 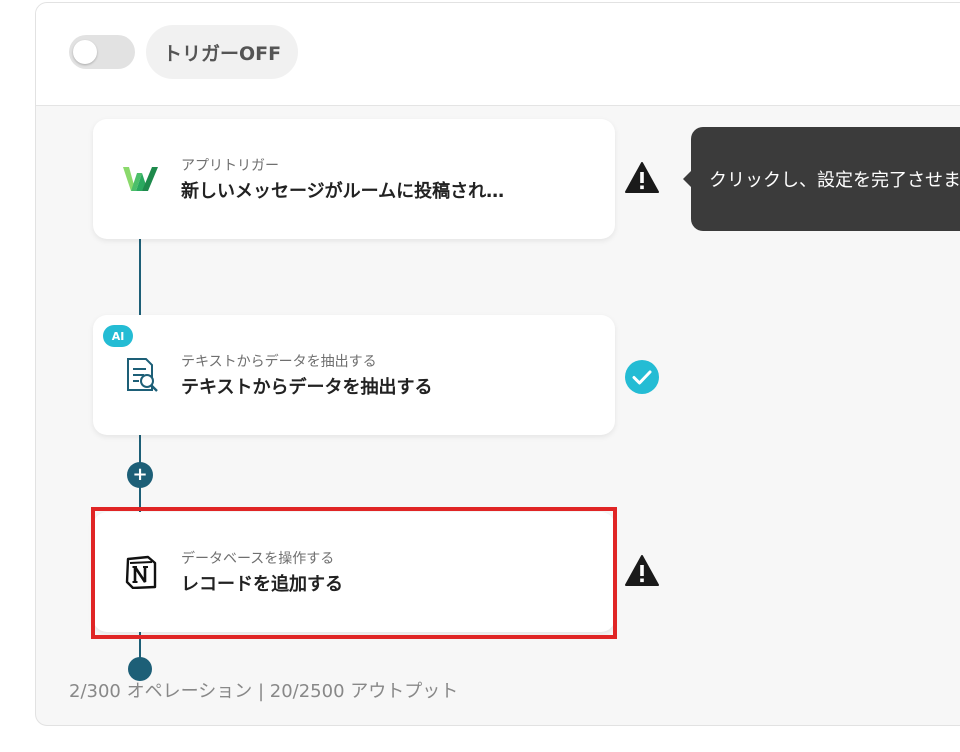 I want to click on notion-logo-icon, so click(x=141, y=572).